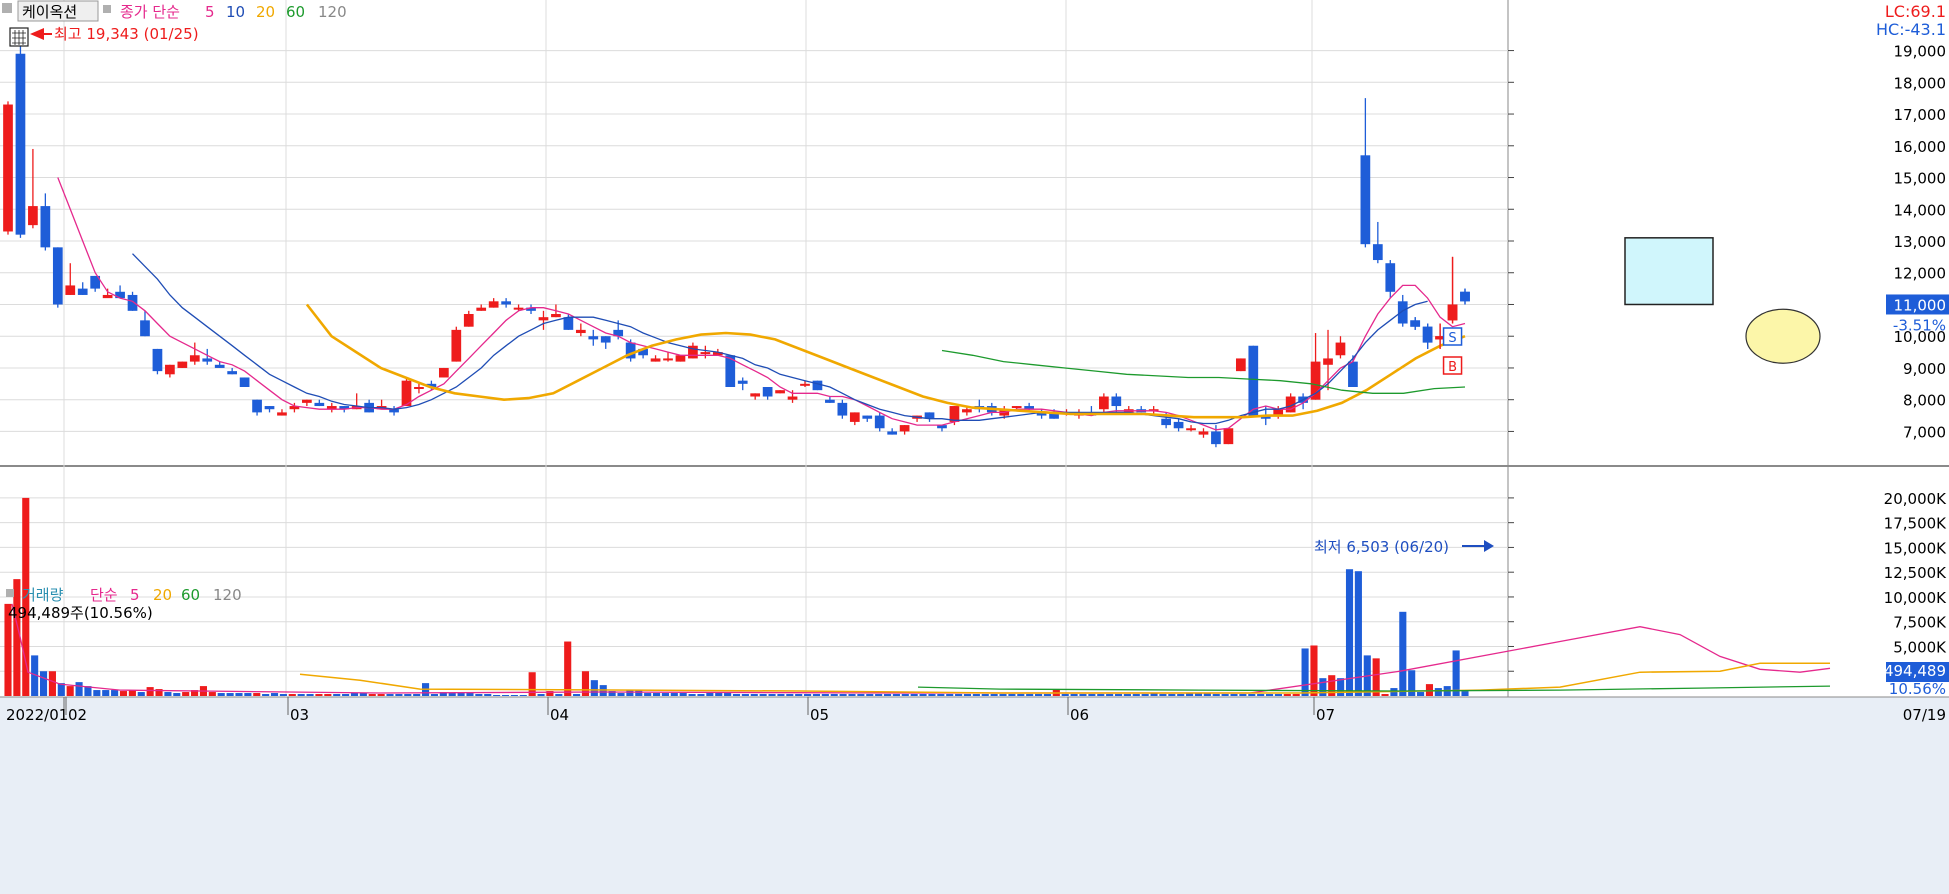 This screenshot has width=1949, height=894. Describe the element at coordinates (162, 595) in the screenshot. I see `volume-ma-period: 20` at that location.